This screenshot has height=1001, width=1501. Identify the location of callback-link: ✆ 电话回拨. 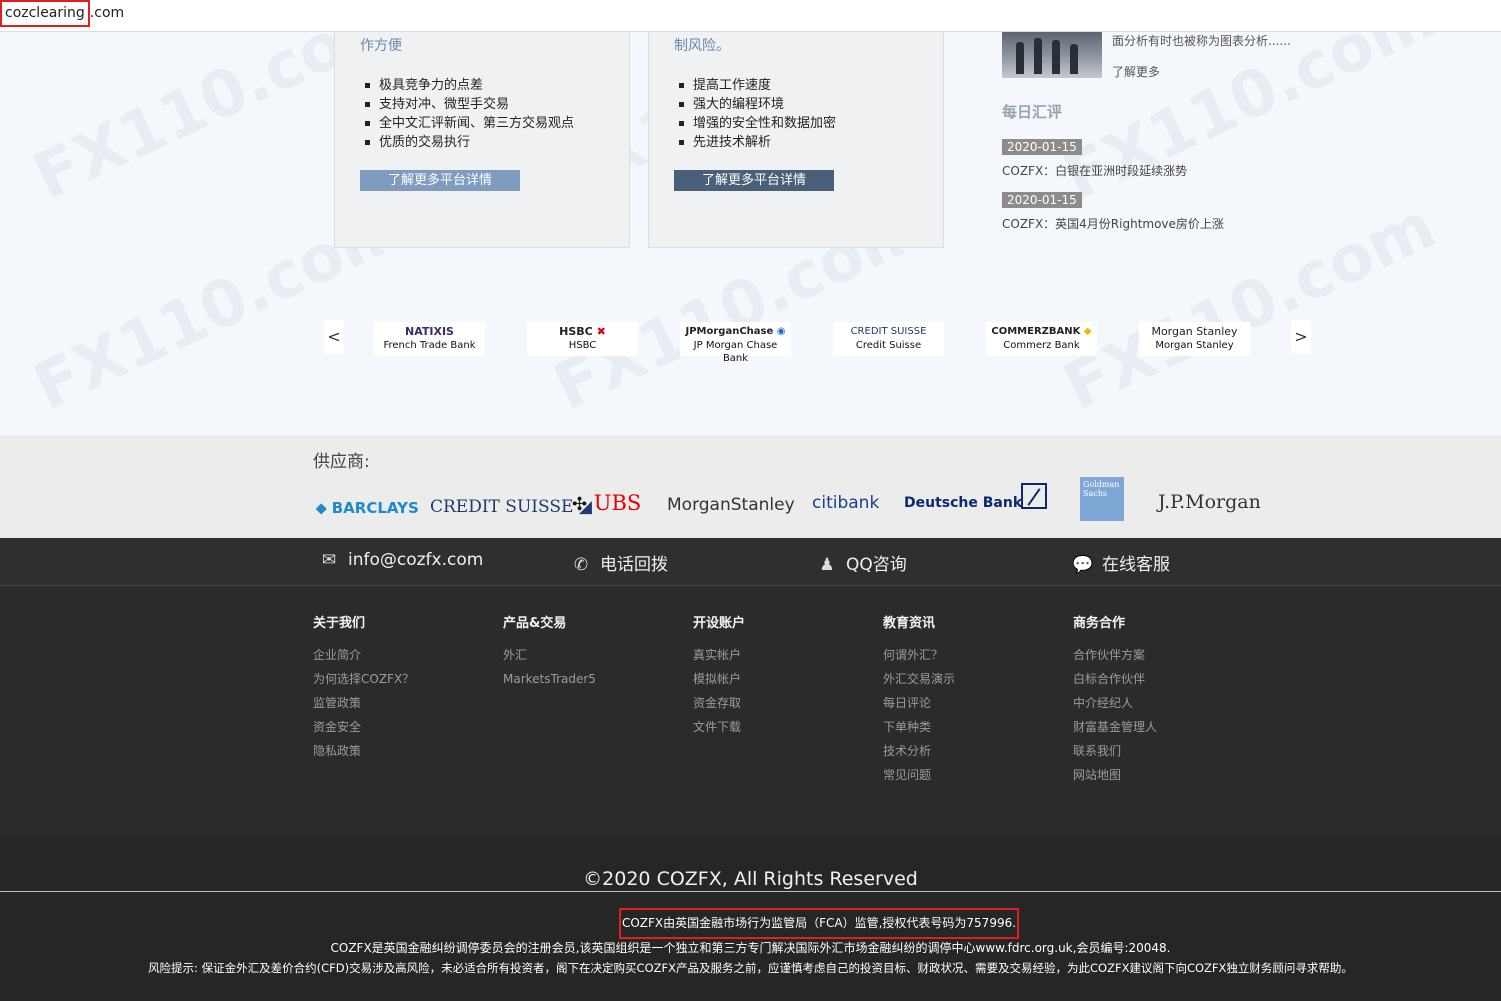
(619, 562).